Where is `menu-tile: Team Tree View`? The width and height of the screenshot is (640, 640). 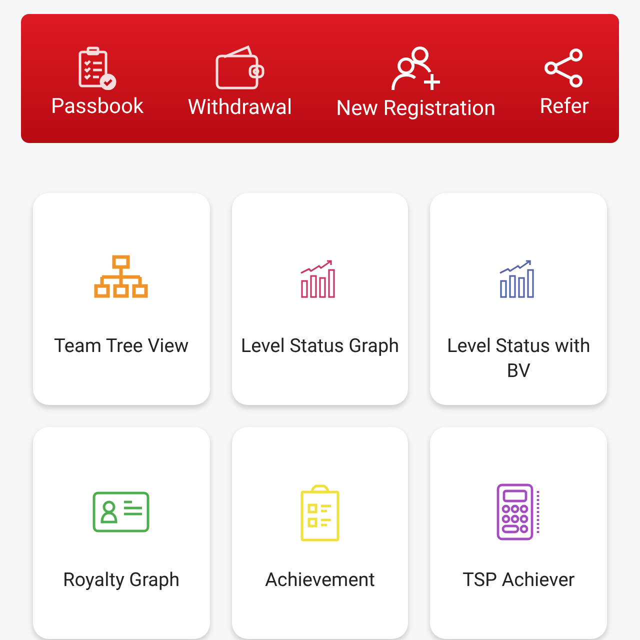 menu-tile: Team Tree View is located at coordinates (121, 299).